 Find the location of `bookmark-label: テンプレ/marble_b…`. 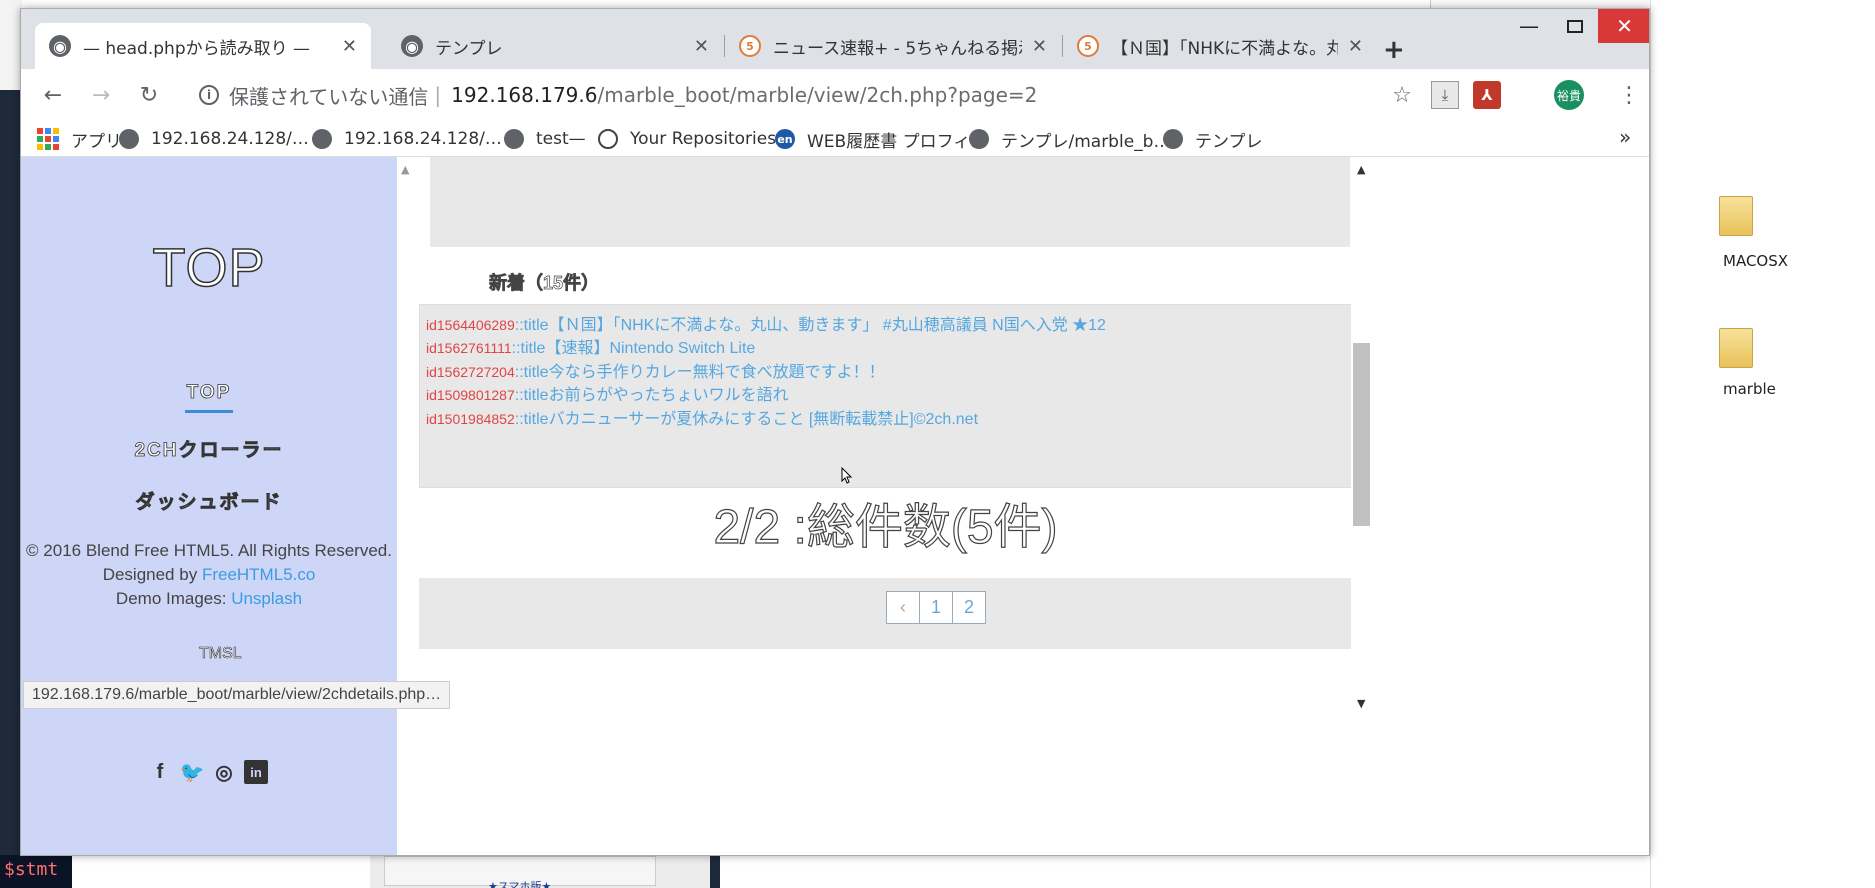

bookmark-label: テンプレ/marble_b… is located at coordinates (1086, 141).